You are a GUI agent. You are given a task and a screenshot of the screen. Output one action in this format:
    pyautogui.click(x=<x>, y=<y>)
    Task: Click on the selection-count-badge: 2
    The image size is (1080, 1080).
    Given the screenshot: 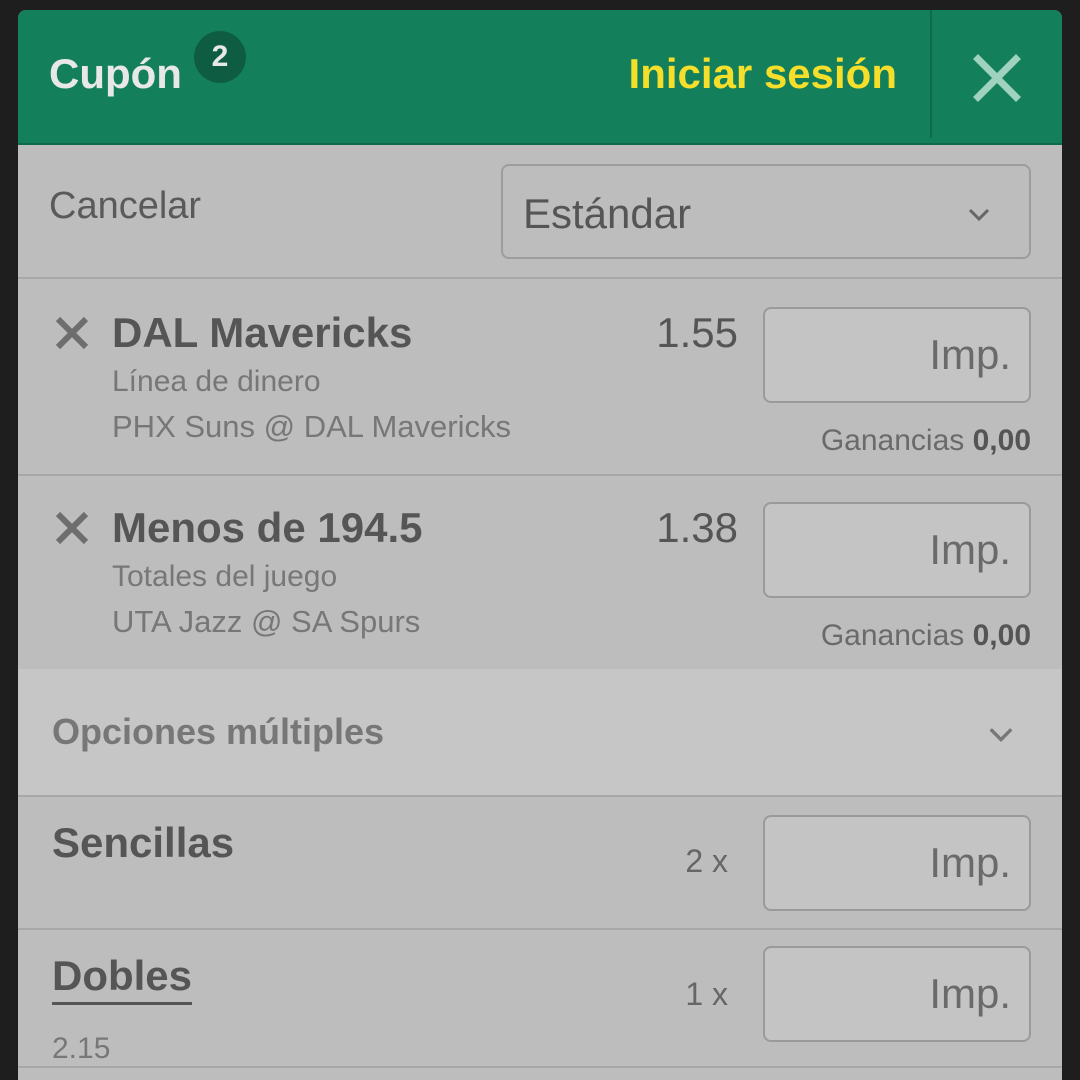 What is the action you would take?
    pyautogui.click(x=220, y=57)
    